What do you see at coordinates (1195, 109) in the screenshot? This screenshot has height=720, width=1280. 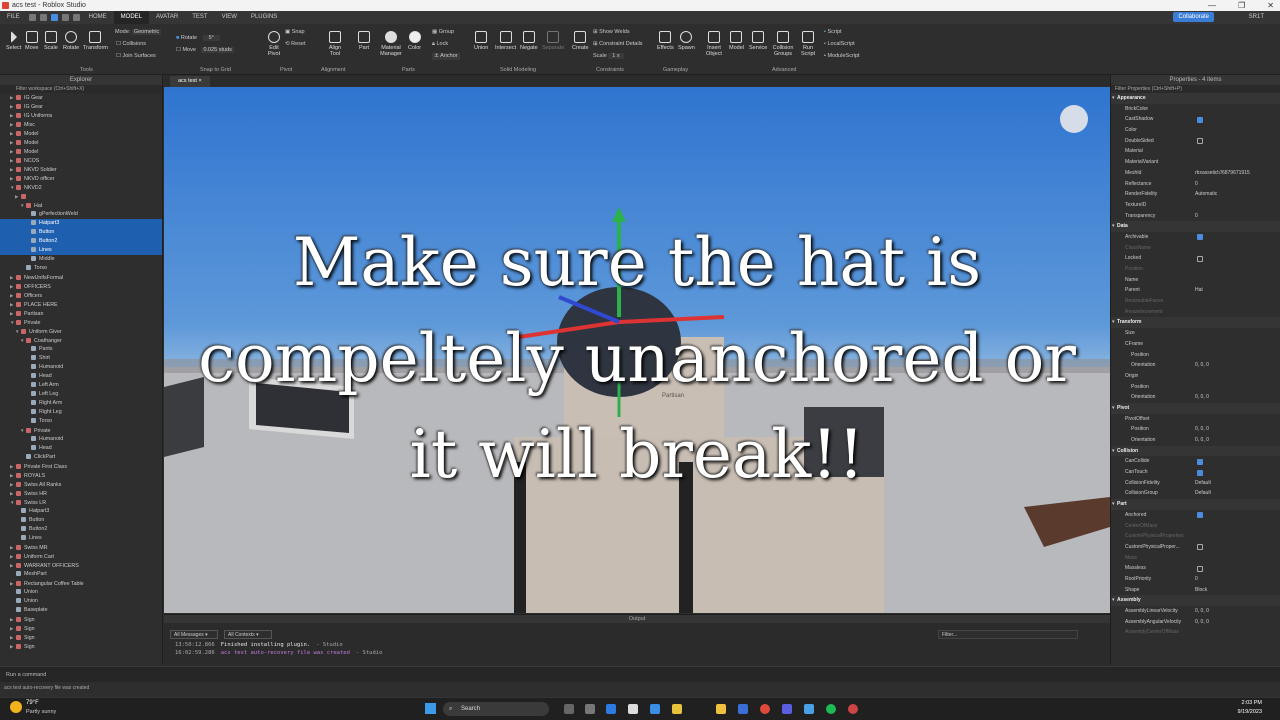 I see `property-row: BrickColor` at bounding box center [1195, 109].